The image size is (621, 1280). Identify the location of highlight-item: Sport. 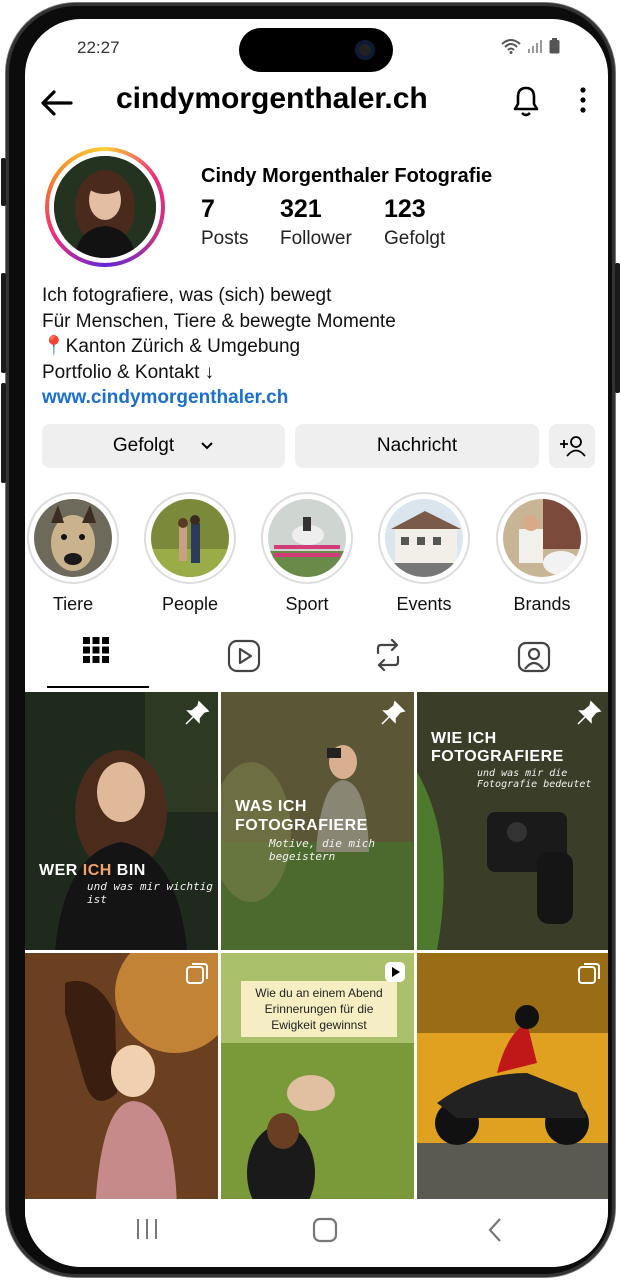
(307, 553).